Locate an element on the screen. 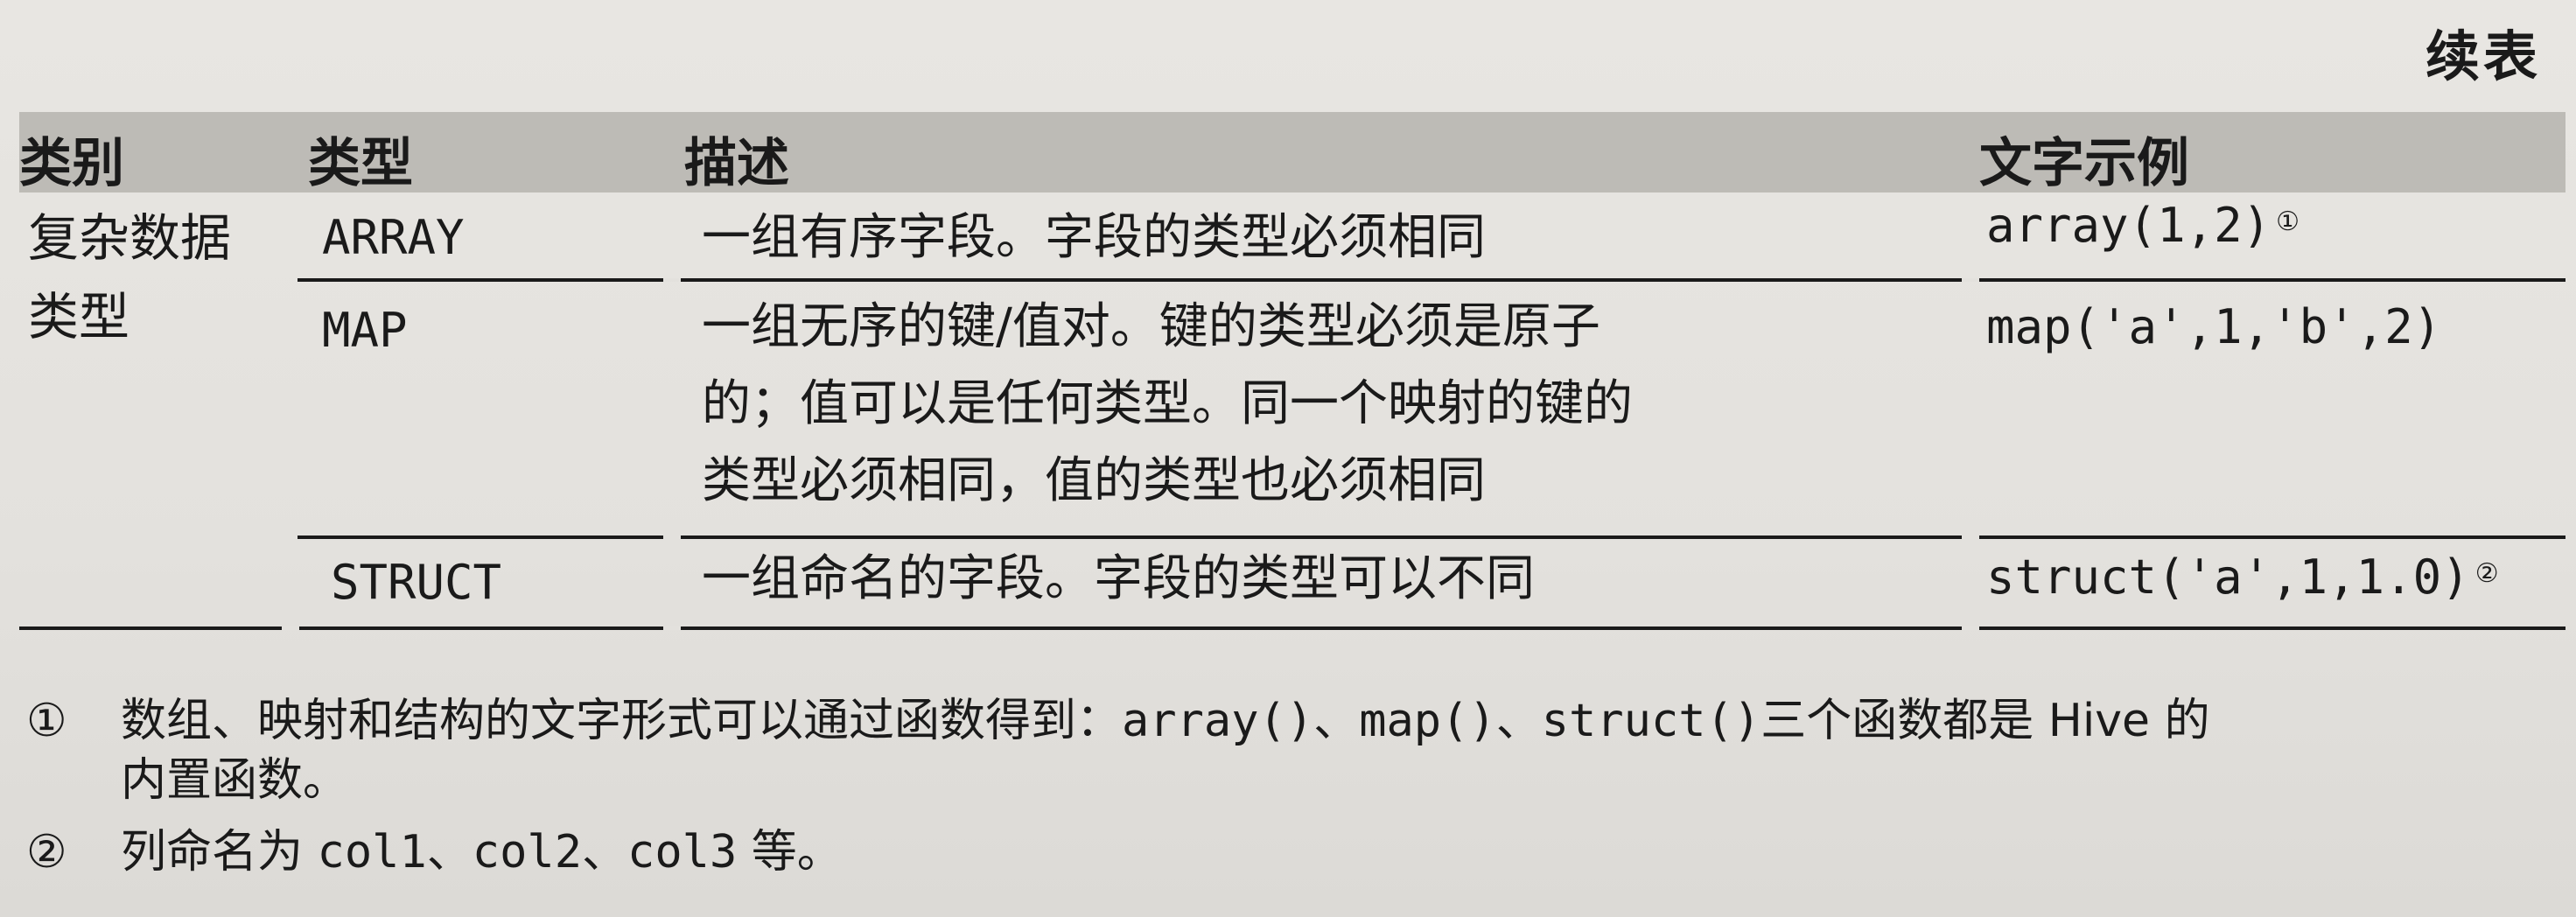  footnote-2-mark: ② is located at coordinates (46, 852).